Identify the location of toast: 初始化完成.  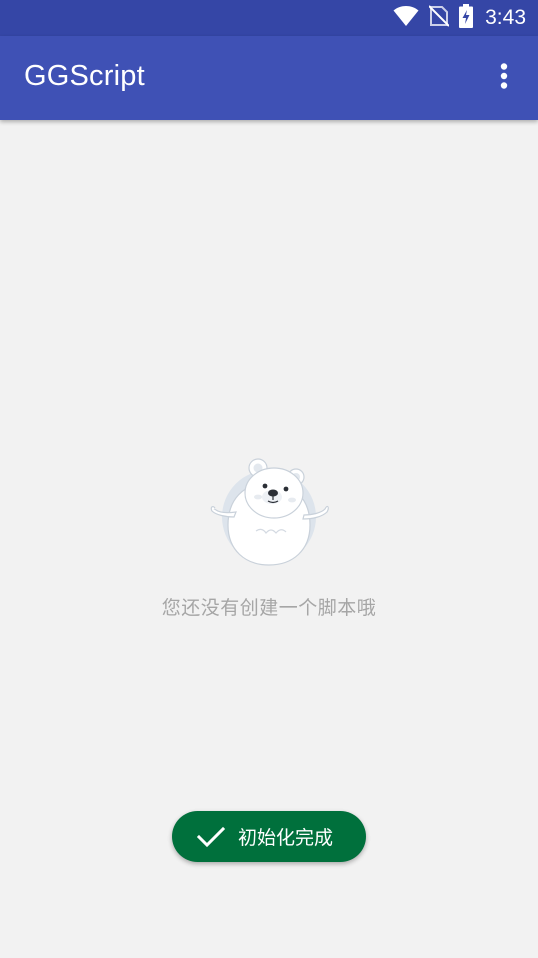
(269, 836).